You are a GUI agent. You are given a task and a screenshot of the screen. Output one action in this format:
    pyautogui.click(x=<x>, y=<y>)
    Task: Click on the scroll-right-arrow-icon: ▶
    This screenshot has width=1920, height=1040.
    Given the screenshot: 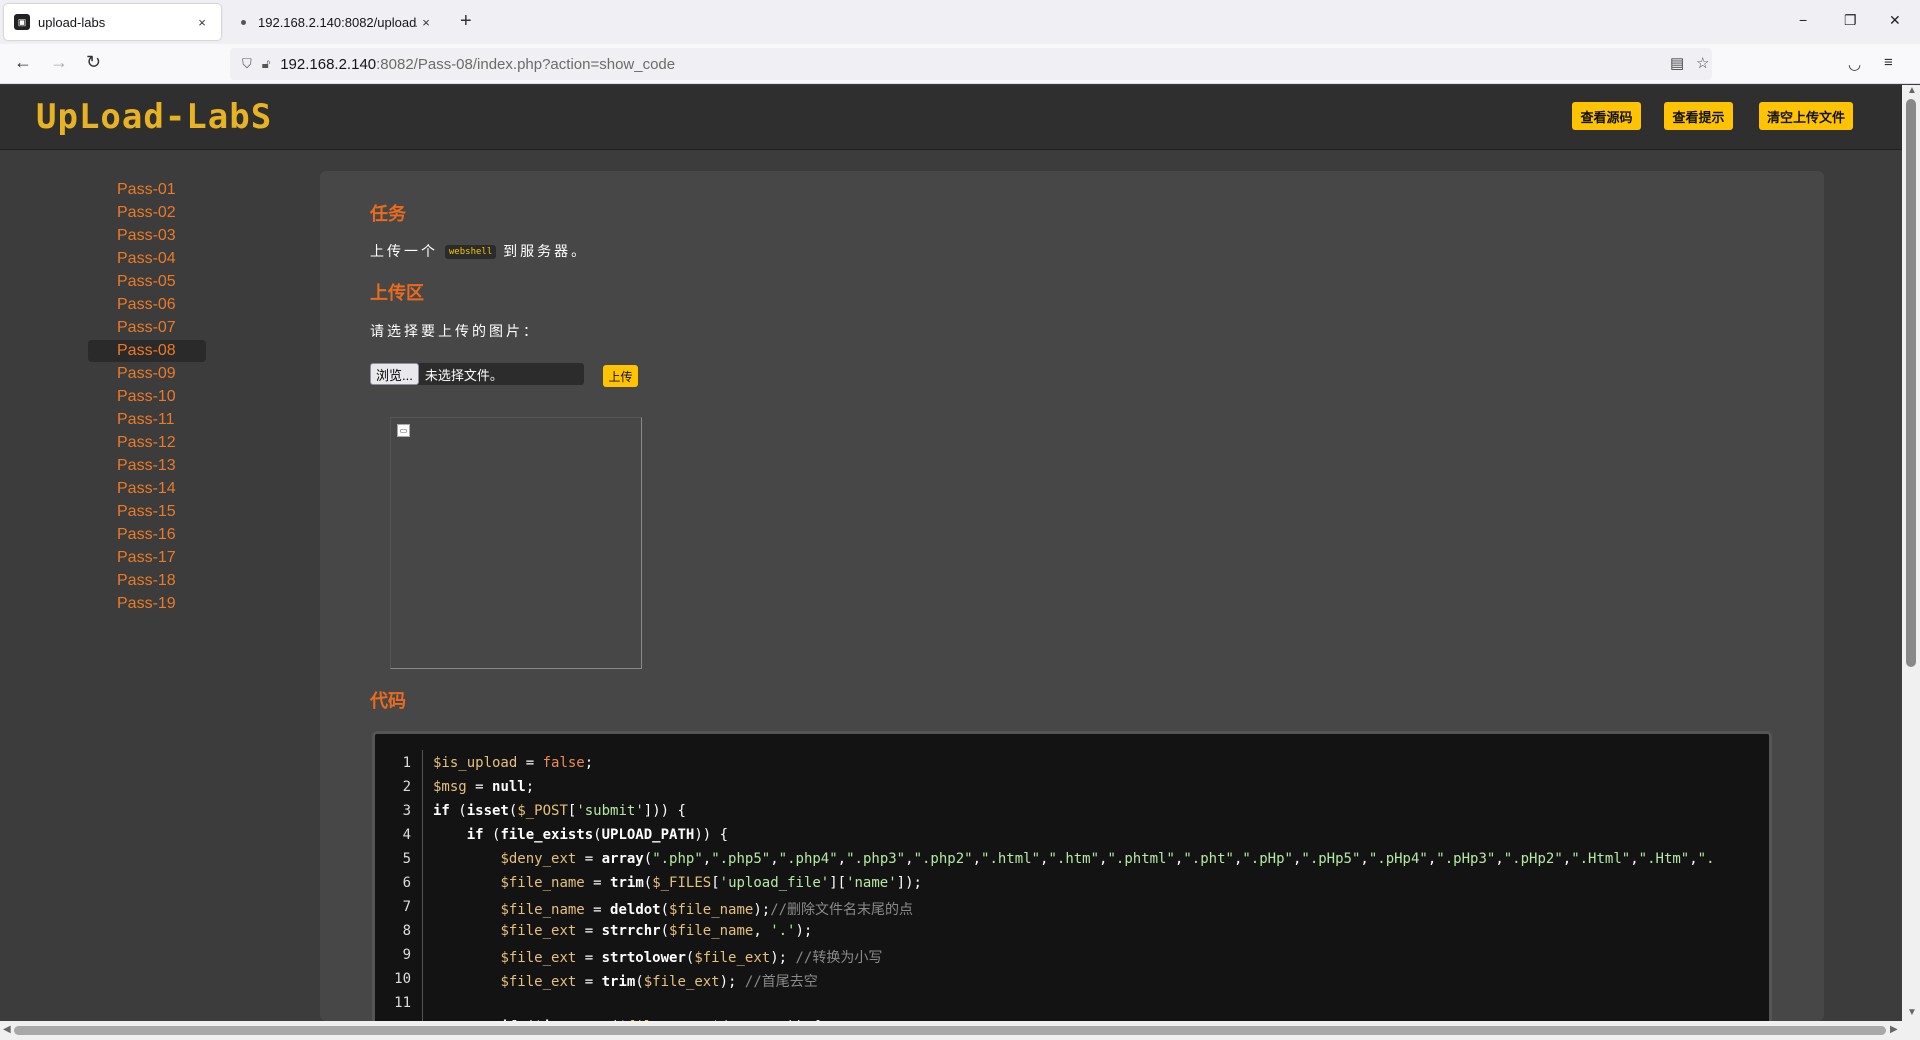 What is the action you would take?
    pyautogui.click(x=1894, y=1029)
    